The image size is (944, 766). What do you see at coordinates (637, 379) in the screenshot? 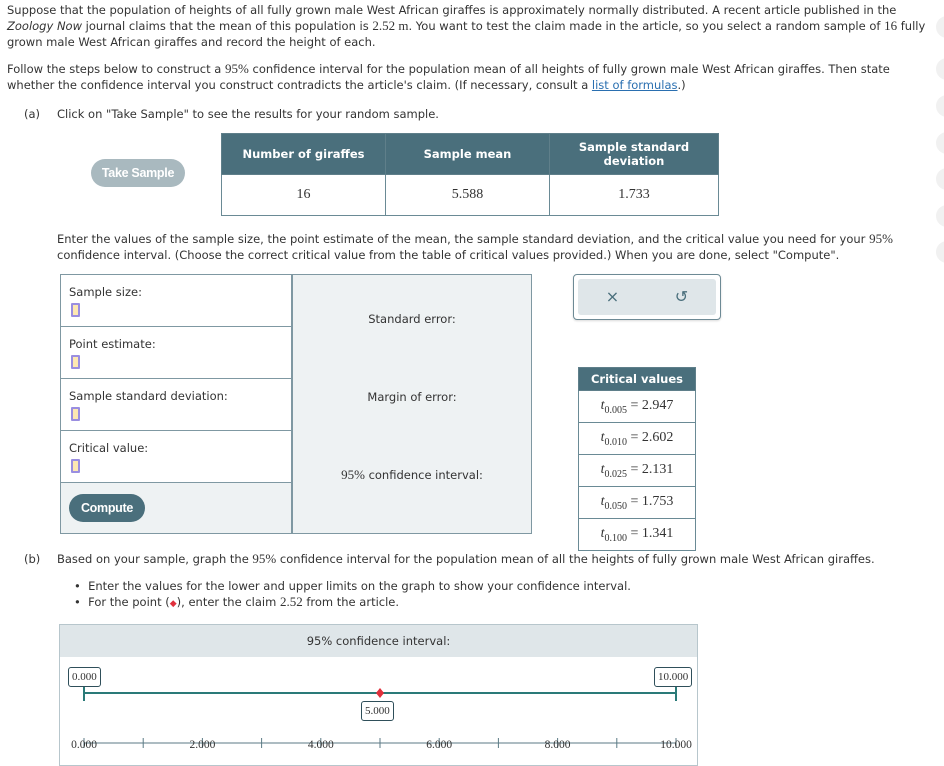
I see `critical-values-header: Critical values` at bounding box center [637, 379].